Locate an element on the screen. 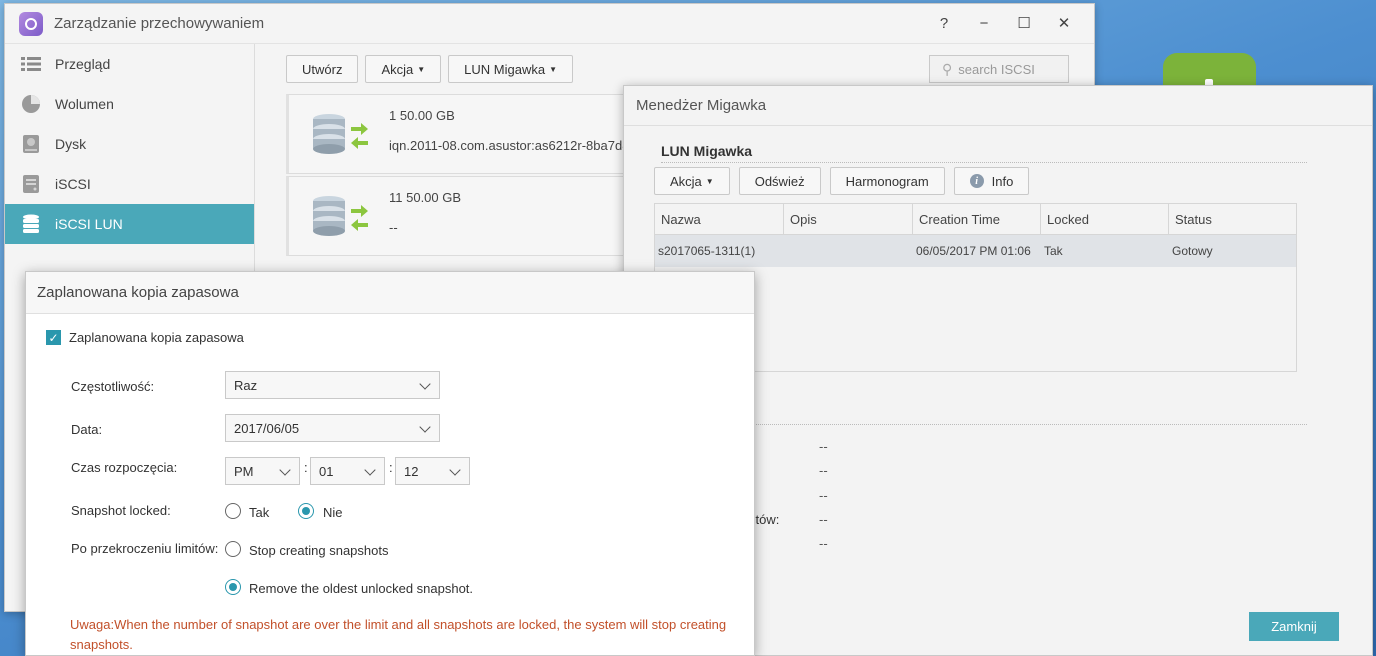 The width and height of the screenshot is (1376, 656). column-header-locked: Locked is located at coordinates (1105, 219).